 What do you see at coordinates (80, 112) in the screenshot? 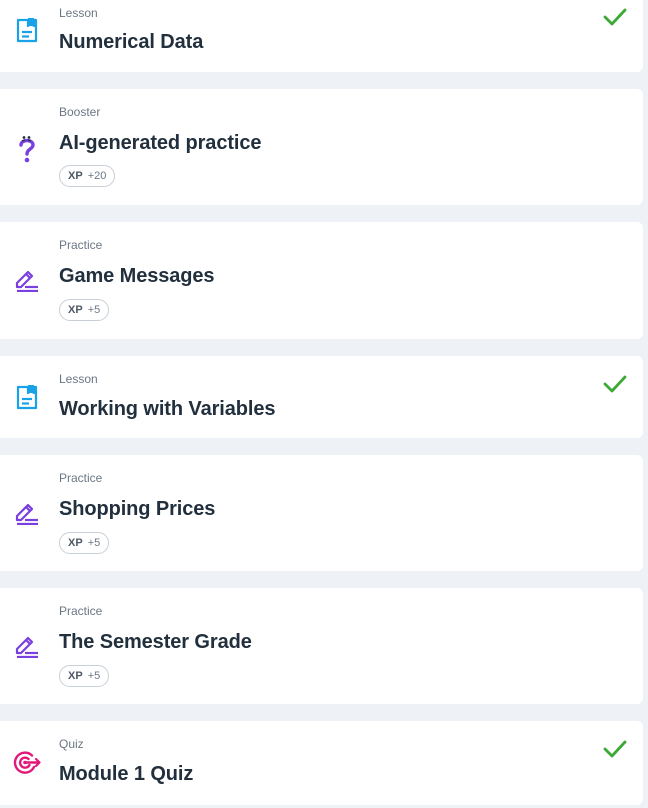
I see `item-type-label: Booster` at bounding box center [80, 112].